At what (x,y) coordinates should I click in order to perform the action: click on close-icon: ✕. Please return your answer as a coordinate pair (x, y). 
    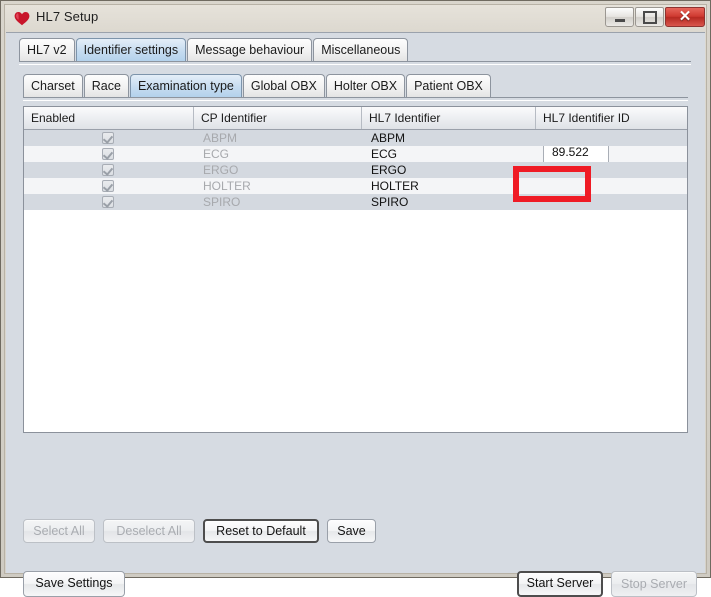
    Looking at the image, I should click on (685, 16).